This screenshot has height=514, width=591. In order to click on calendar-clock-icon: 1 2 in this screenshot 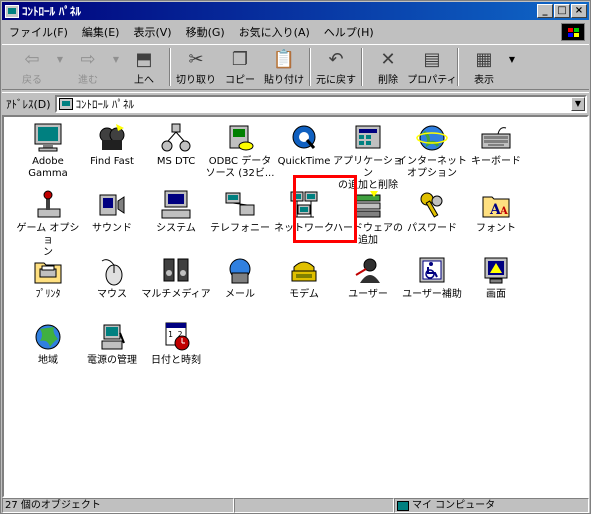, I will do `click(177, 336)`.